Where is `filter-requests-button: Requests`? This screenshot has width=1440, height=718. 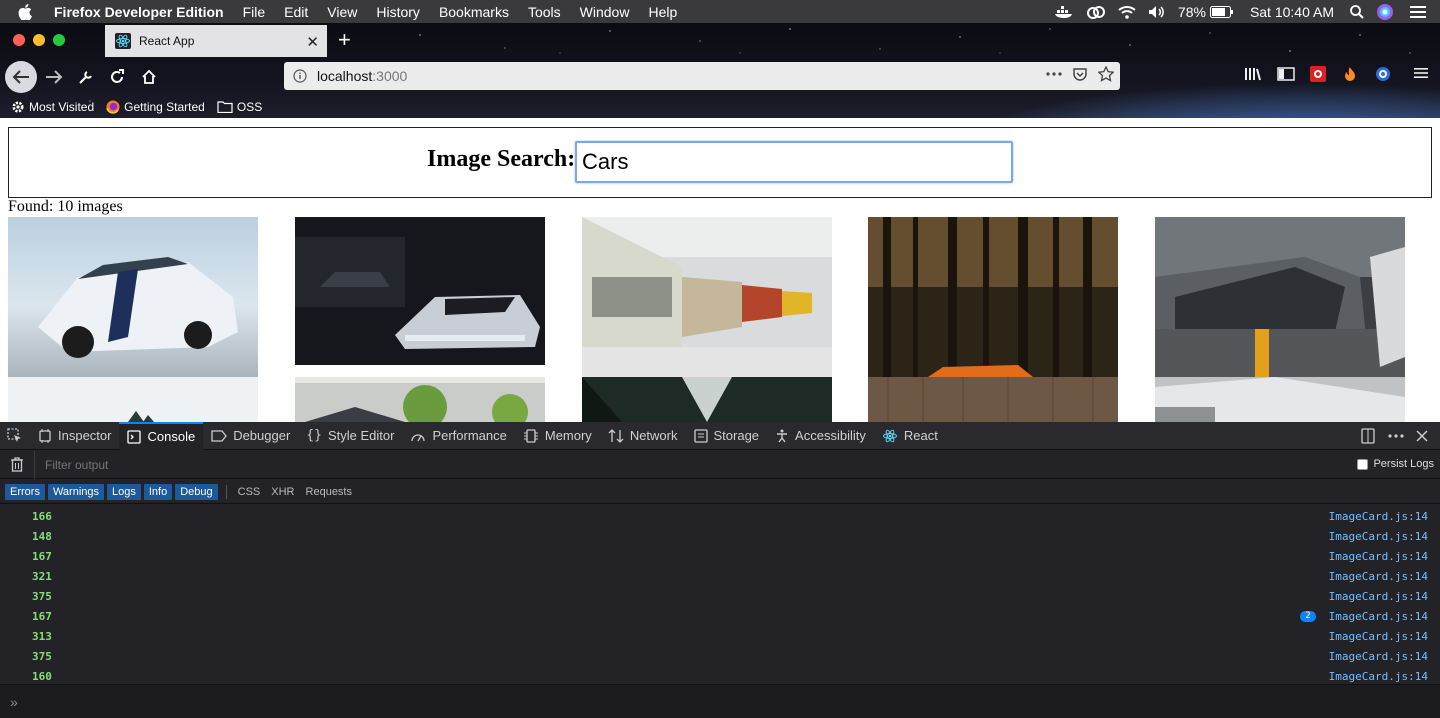 filter-requests-button: Requests is located at coordinates (329, 492).